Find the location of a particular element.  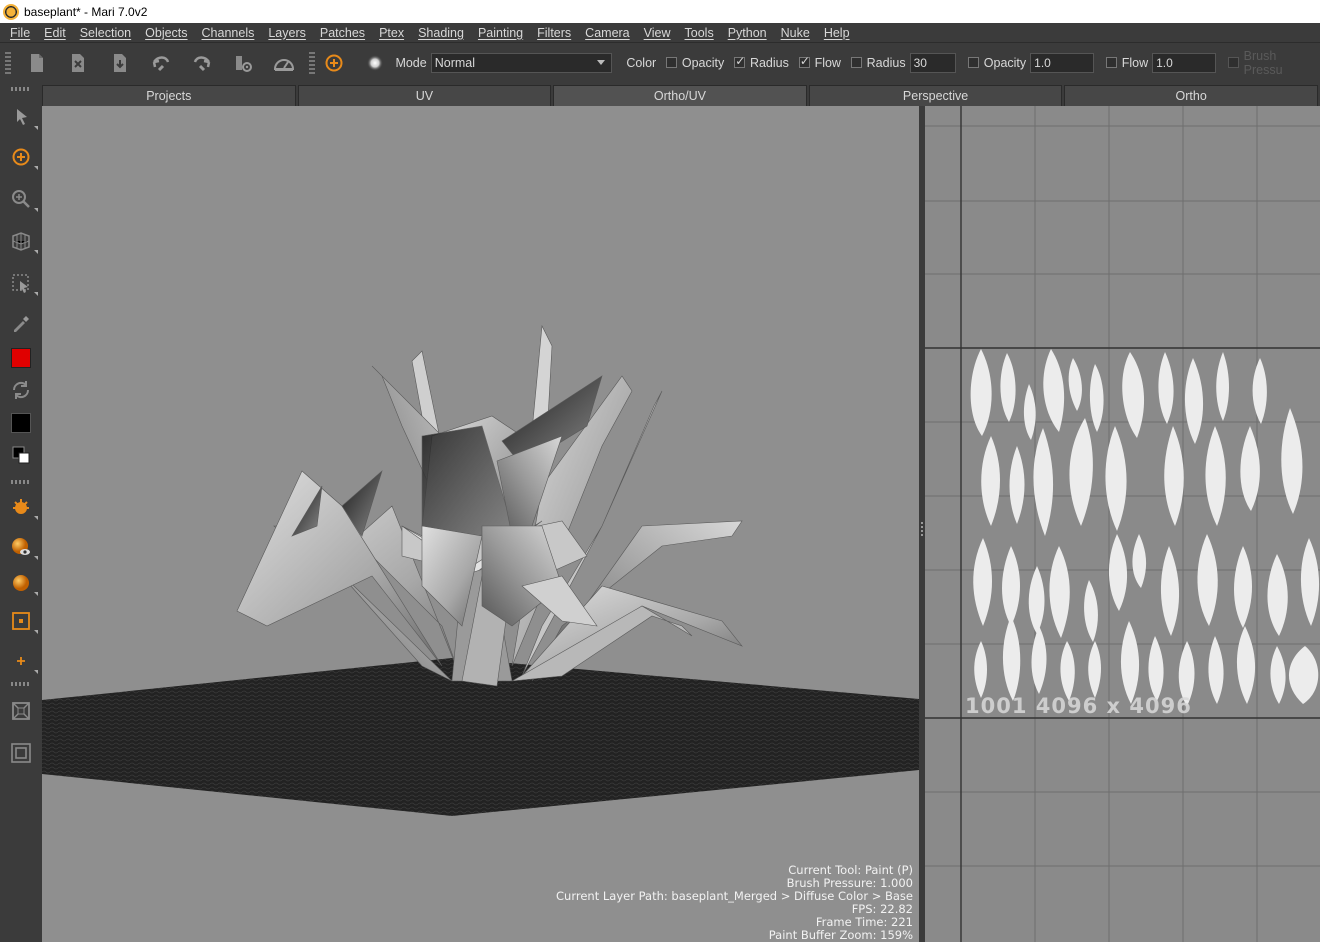

shader-tool-button is located at coordinates (23, 507).